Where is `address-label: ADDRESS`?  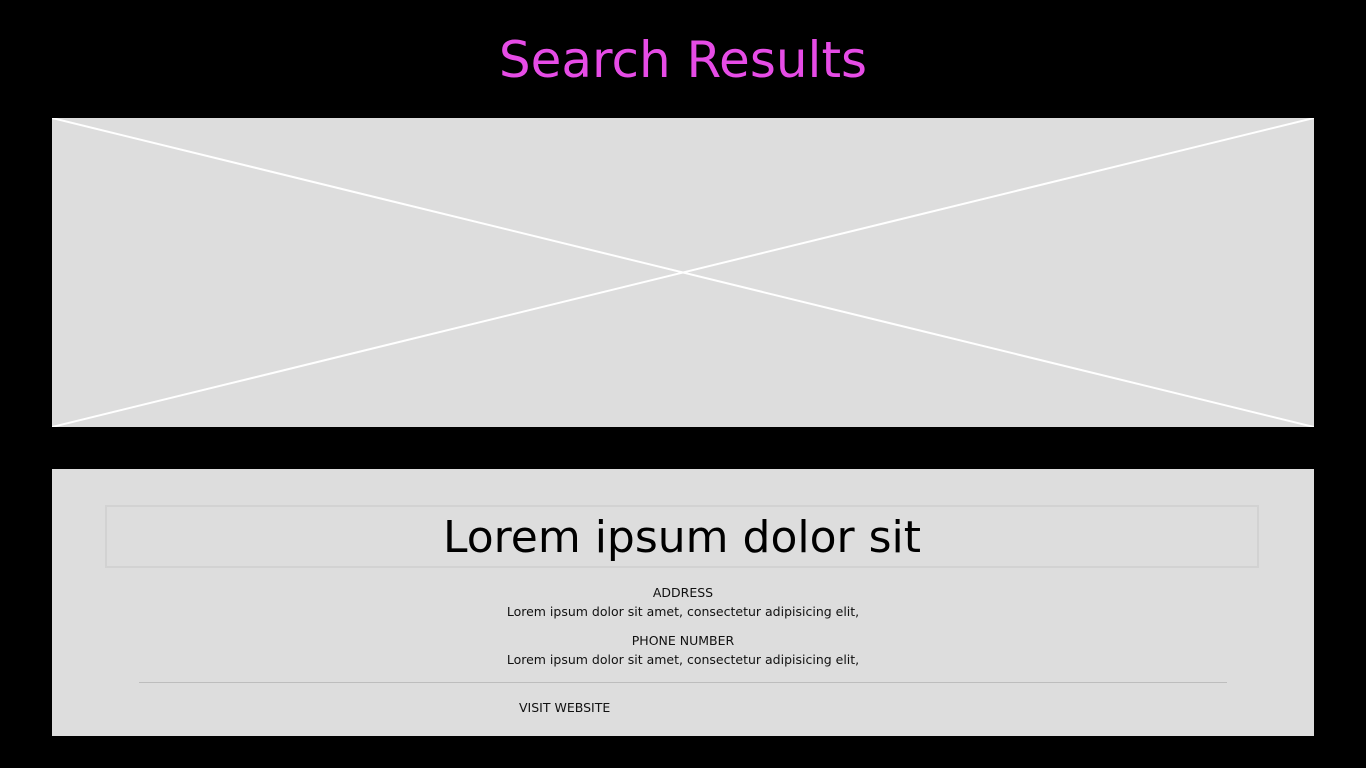
address-label: ADDRESS is located at coordinates (683, 592).